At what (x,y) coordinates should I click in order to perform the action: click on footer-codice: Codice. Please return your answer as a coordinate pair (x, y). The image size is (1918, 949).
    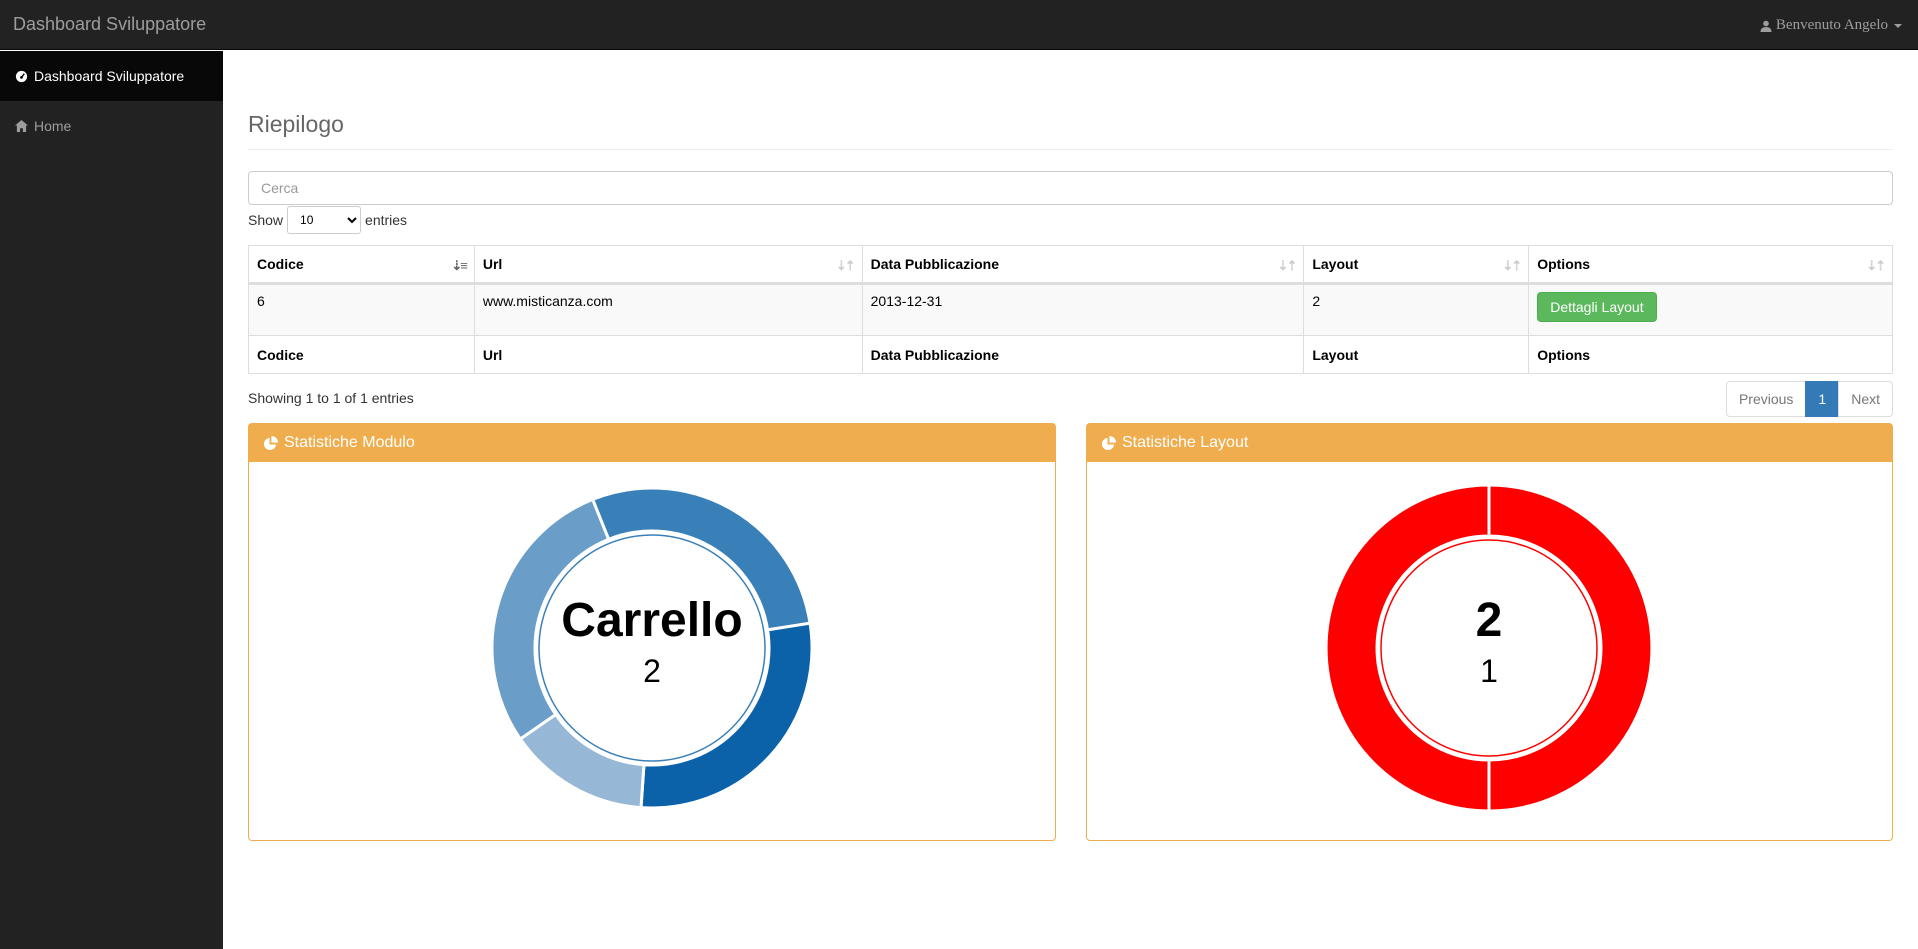
    Looking at the image, I should click on (361, 354).